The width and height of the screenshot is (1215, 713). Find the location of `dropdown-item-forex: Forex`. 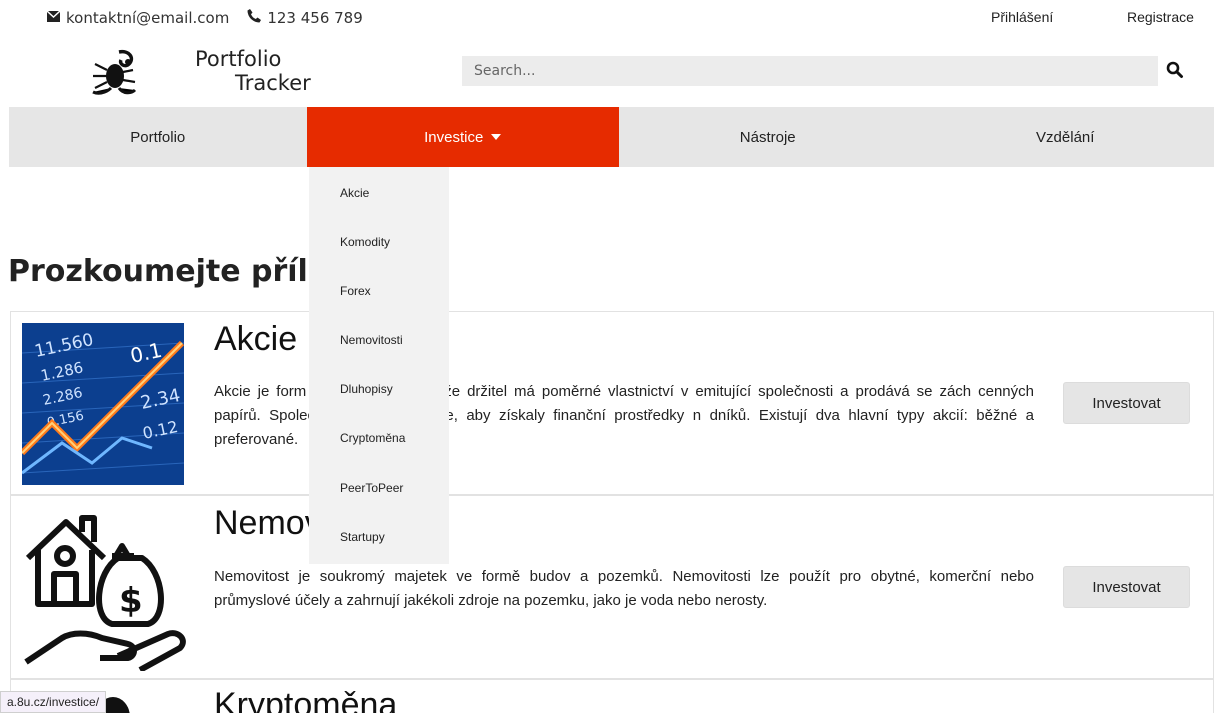

dropdown-item-forex: Forex is located at coordinates (355, 291).